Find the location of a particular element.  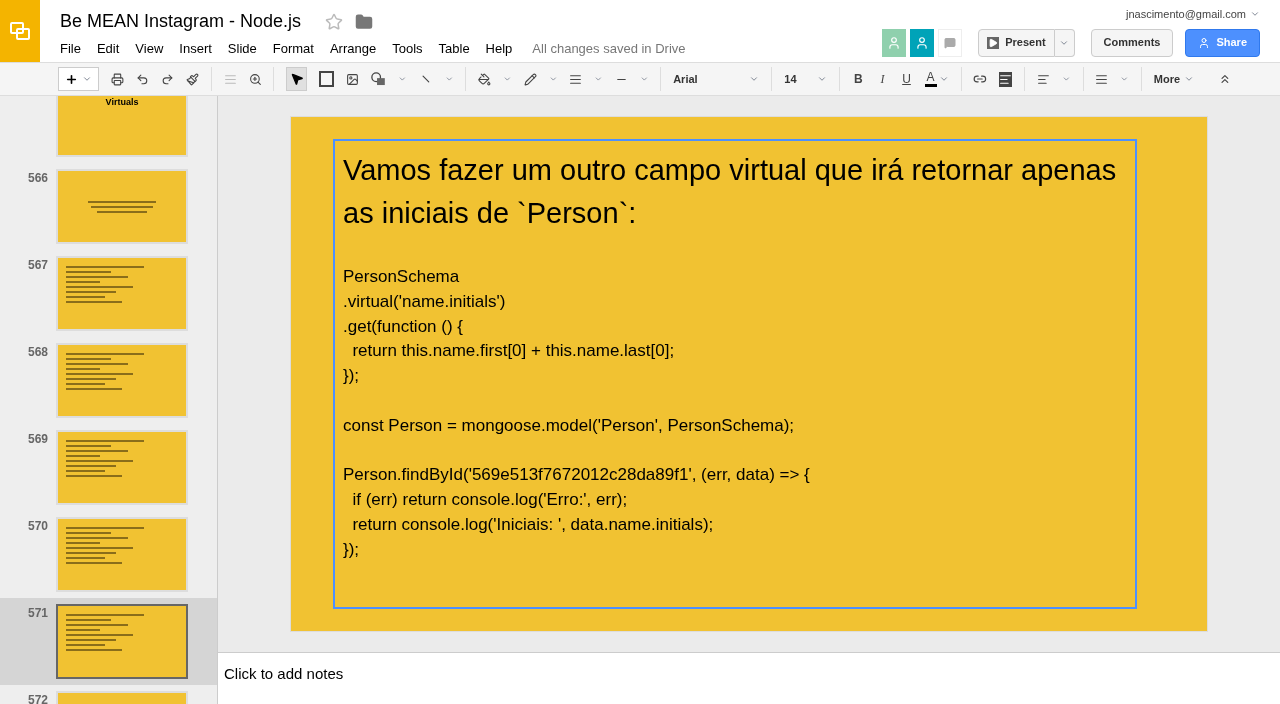

code-text: PersonSchema .virtual('name.initials') .get(function () { return this.name.first[0] + this.name.last[0]; }); is located at coordinates (509, 327).